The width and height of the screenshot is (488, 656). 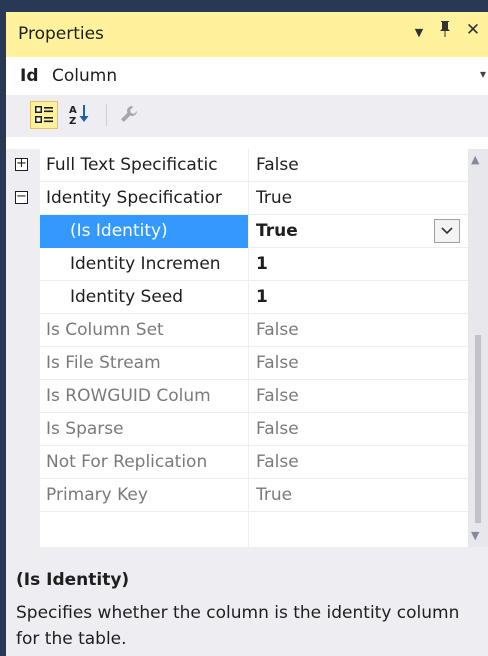 I want to click on collapse-icon: −, so click(x=21, y=197).